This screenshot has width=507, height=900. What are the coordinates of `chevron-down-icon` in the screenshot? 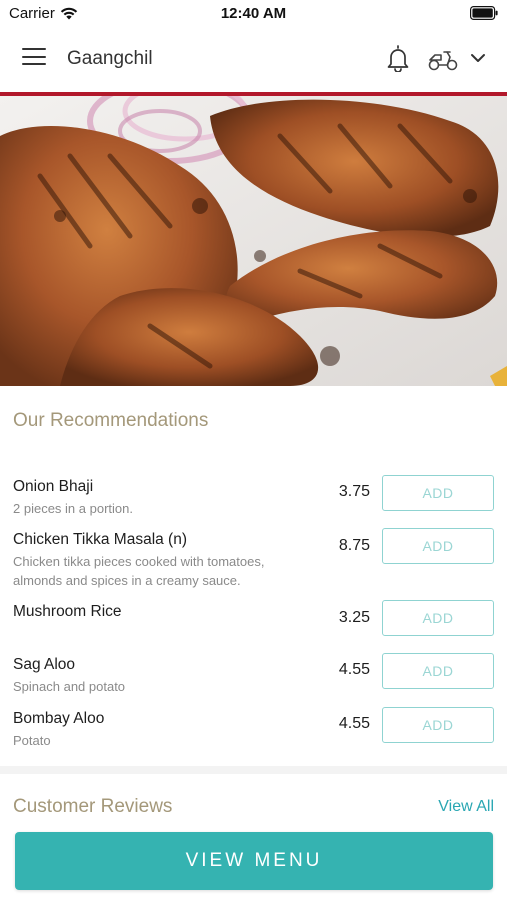 It's located at (478, 58).